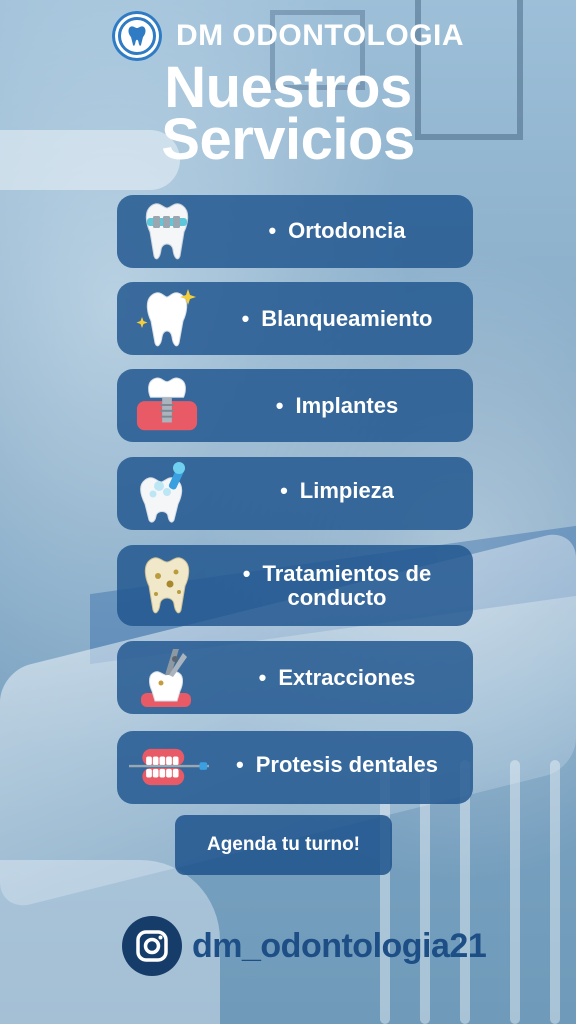 The width and height of the screenshot is (576, 1024). Describe the element at coordinates (347, 405) in the screenshot. I see `service-label: Implantes` at that location.